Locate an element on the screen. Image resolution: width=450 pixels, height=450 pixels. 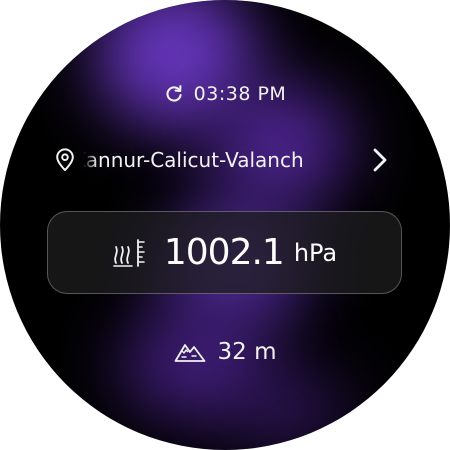
location-pin-icon is located at coordinates (65, 160).